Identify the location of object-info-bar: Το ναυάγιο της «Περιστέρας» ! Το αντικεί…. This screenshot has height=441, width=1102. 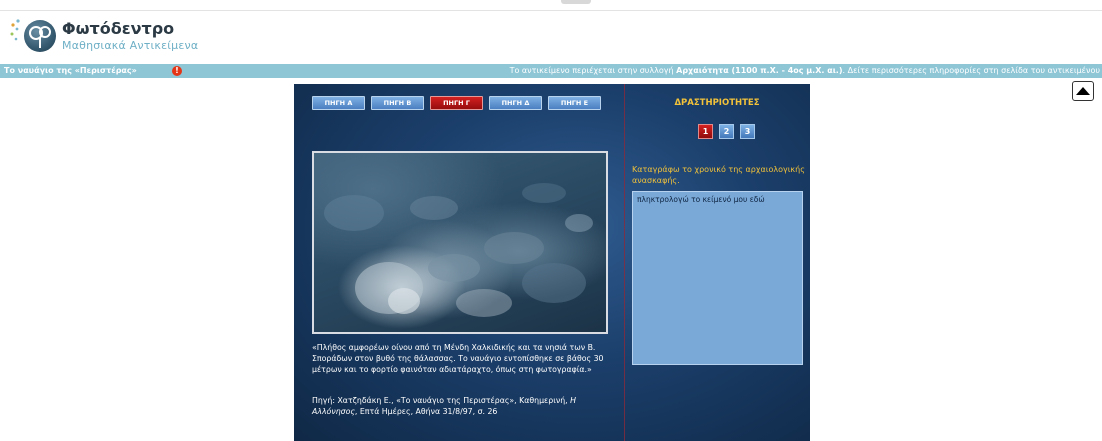
(551, 71).